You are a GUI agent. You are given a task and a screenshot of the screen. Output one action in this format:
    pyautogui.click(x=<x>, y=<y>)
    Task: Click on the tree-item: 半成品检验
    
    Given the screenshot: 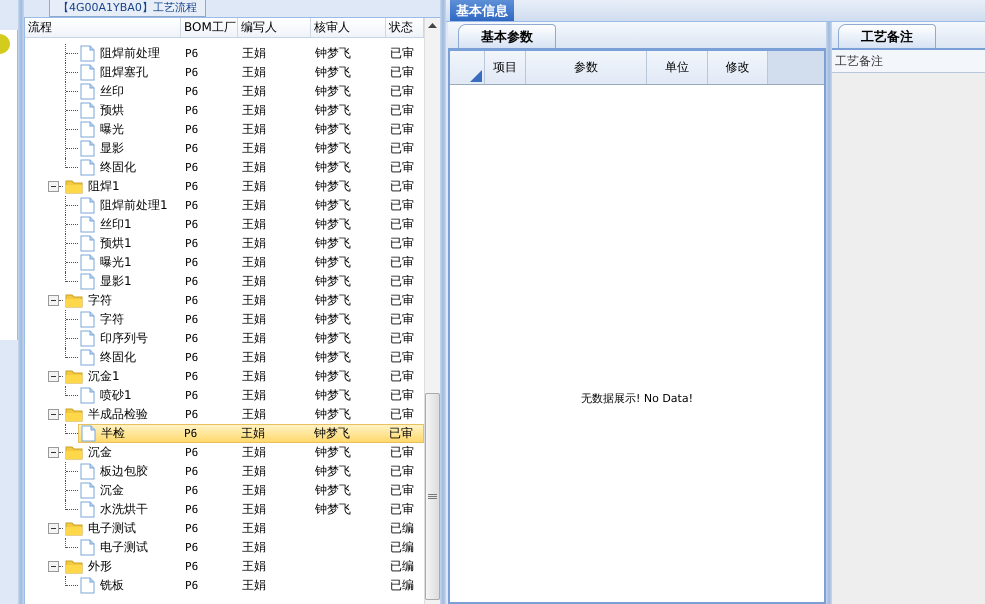 What is the action you would take?
    pyautogui.click(x=118, y=414)
    